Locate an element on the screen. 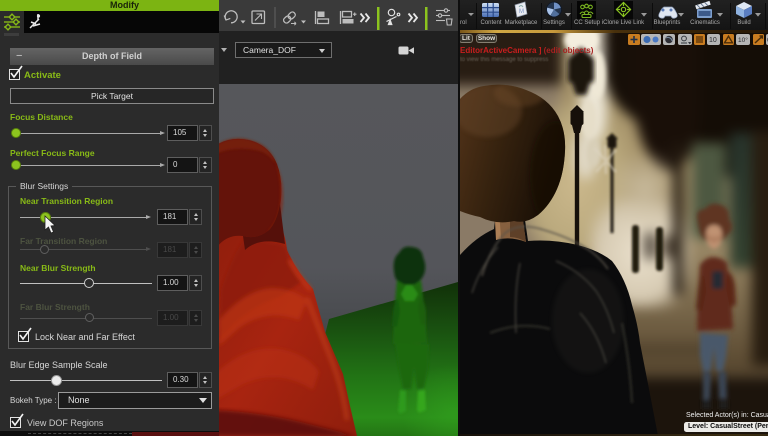 This screenshot has width=768, height=436. svg-text: 10 is located at coordinates (713, 40).